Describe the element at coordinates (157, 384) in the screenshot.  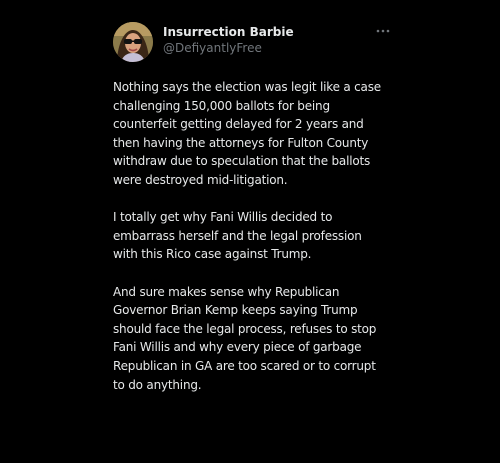
I see `text-line: to do anything.` at that location.